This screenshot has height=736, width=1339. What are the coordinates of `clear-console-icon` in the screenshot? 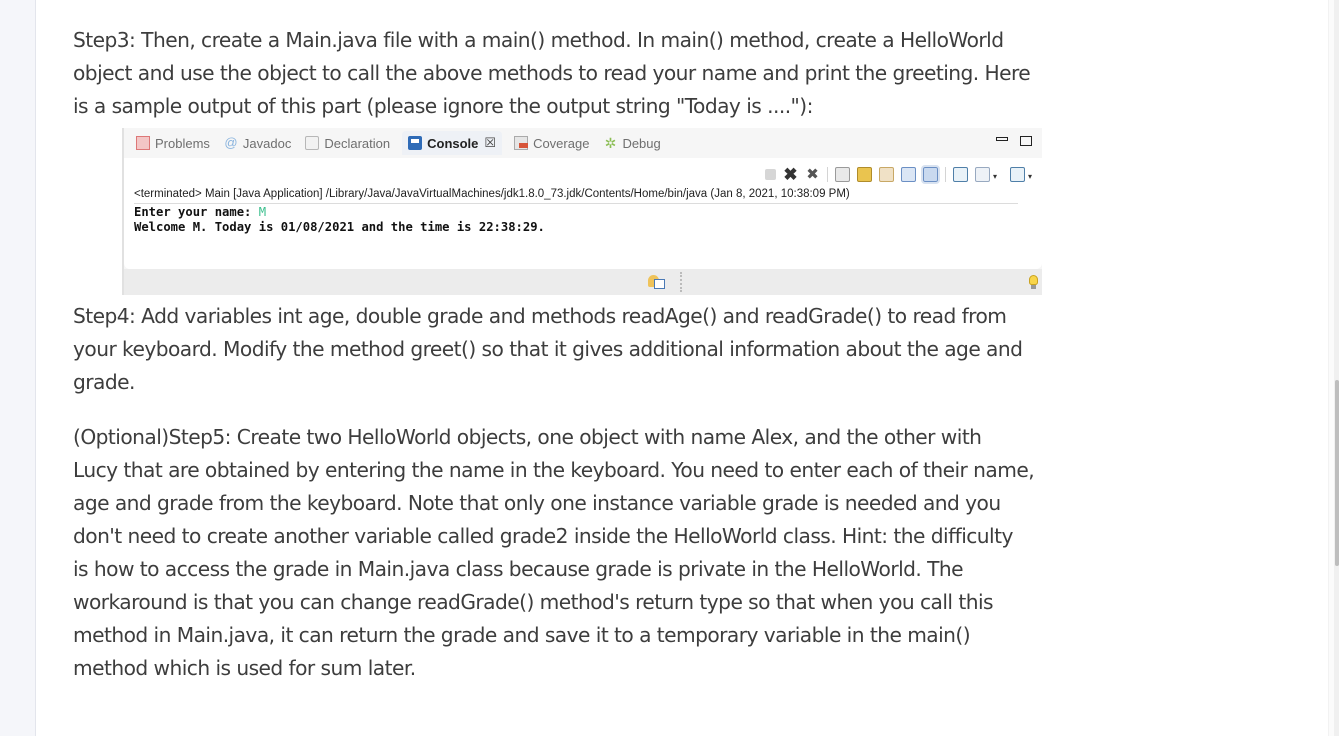 It's located at (842, 174).